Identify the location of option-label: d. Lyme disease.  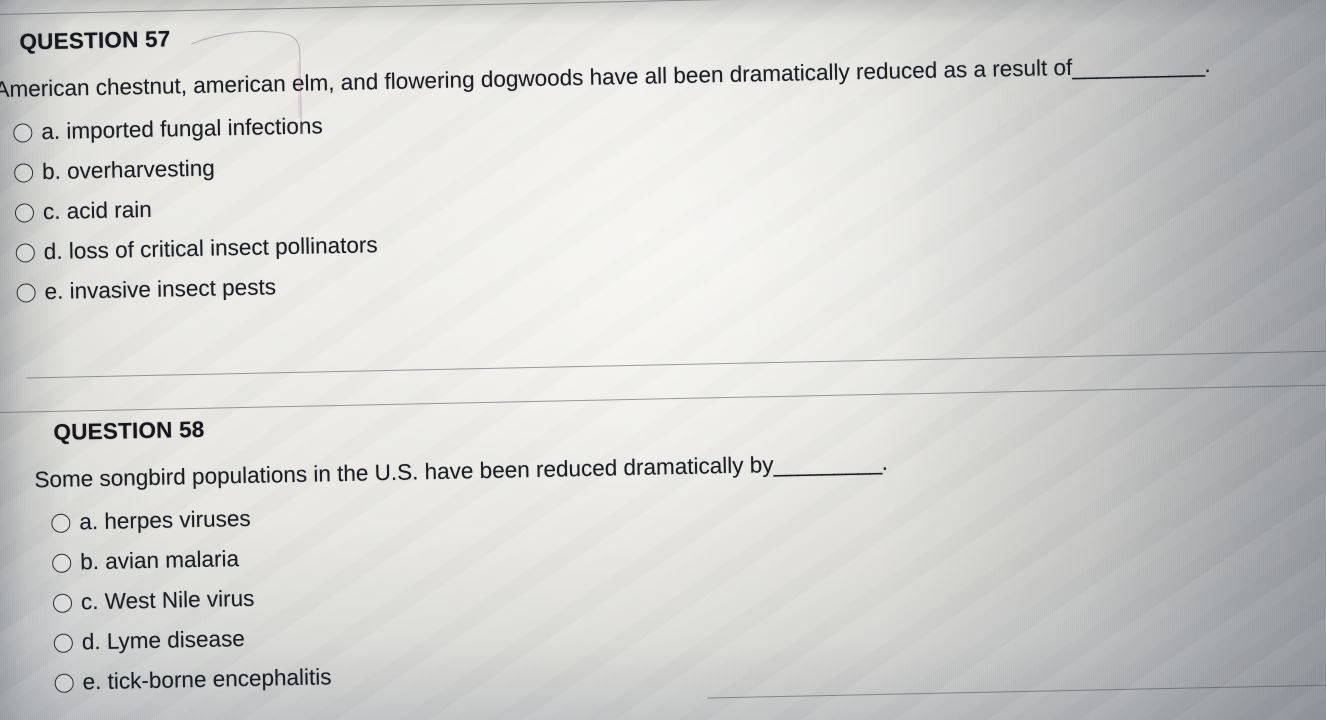
(163, 640).